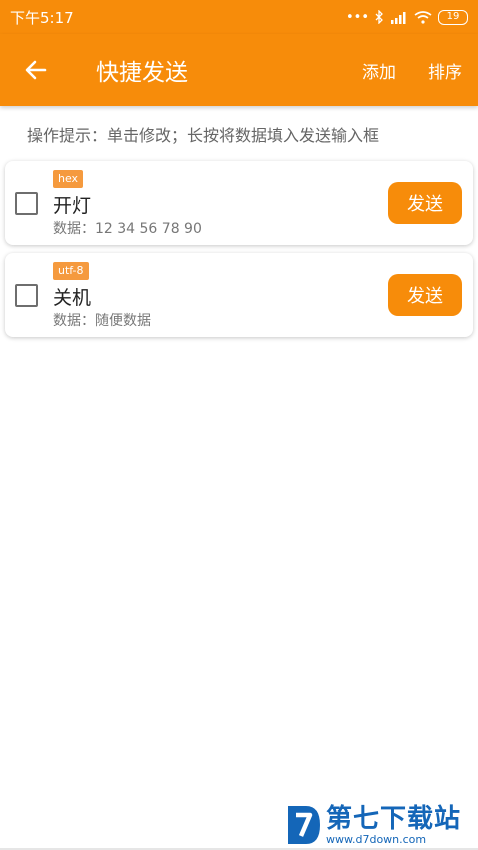 This screenshot has width=478, height=850. I want to click on quick-send-item: hex 开灯 数据：12 34 56 78 90 发送, so click(239, 203).